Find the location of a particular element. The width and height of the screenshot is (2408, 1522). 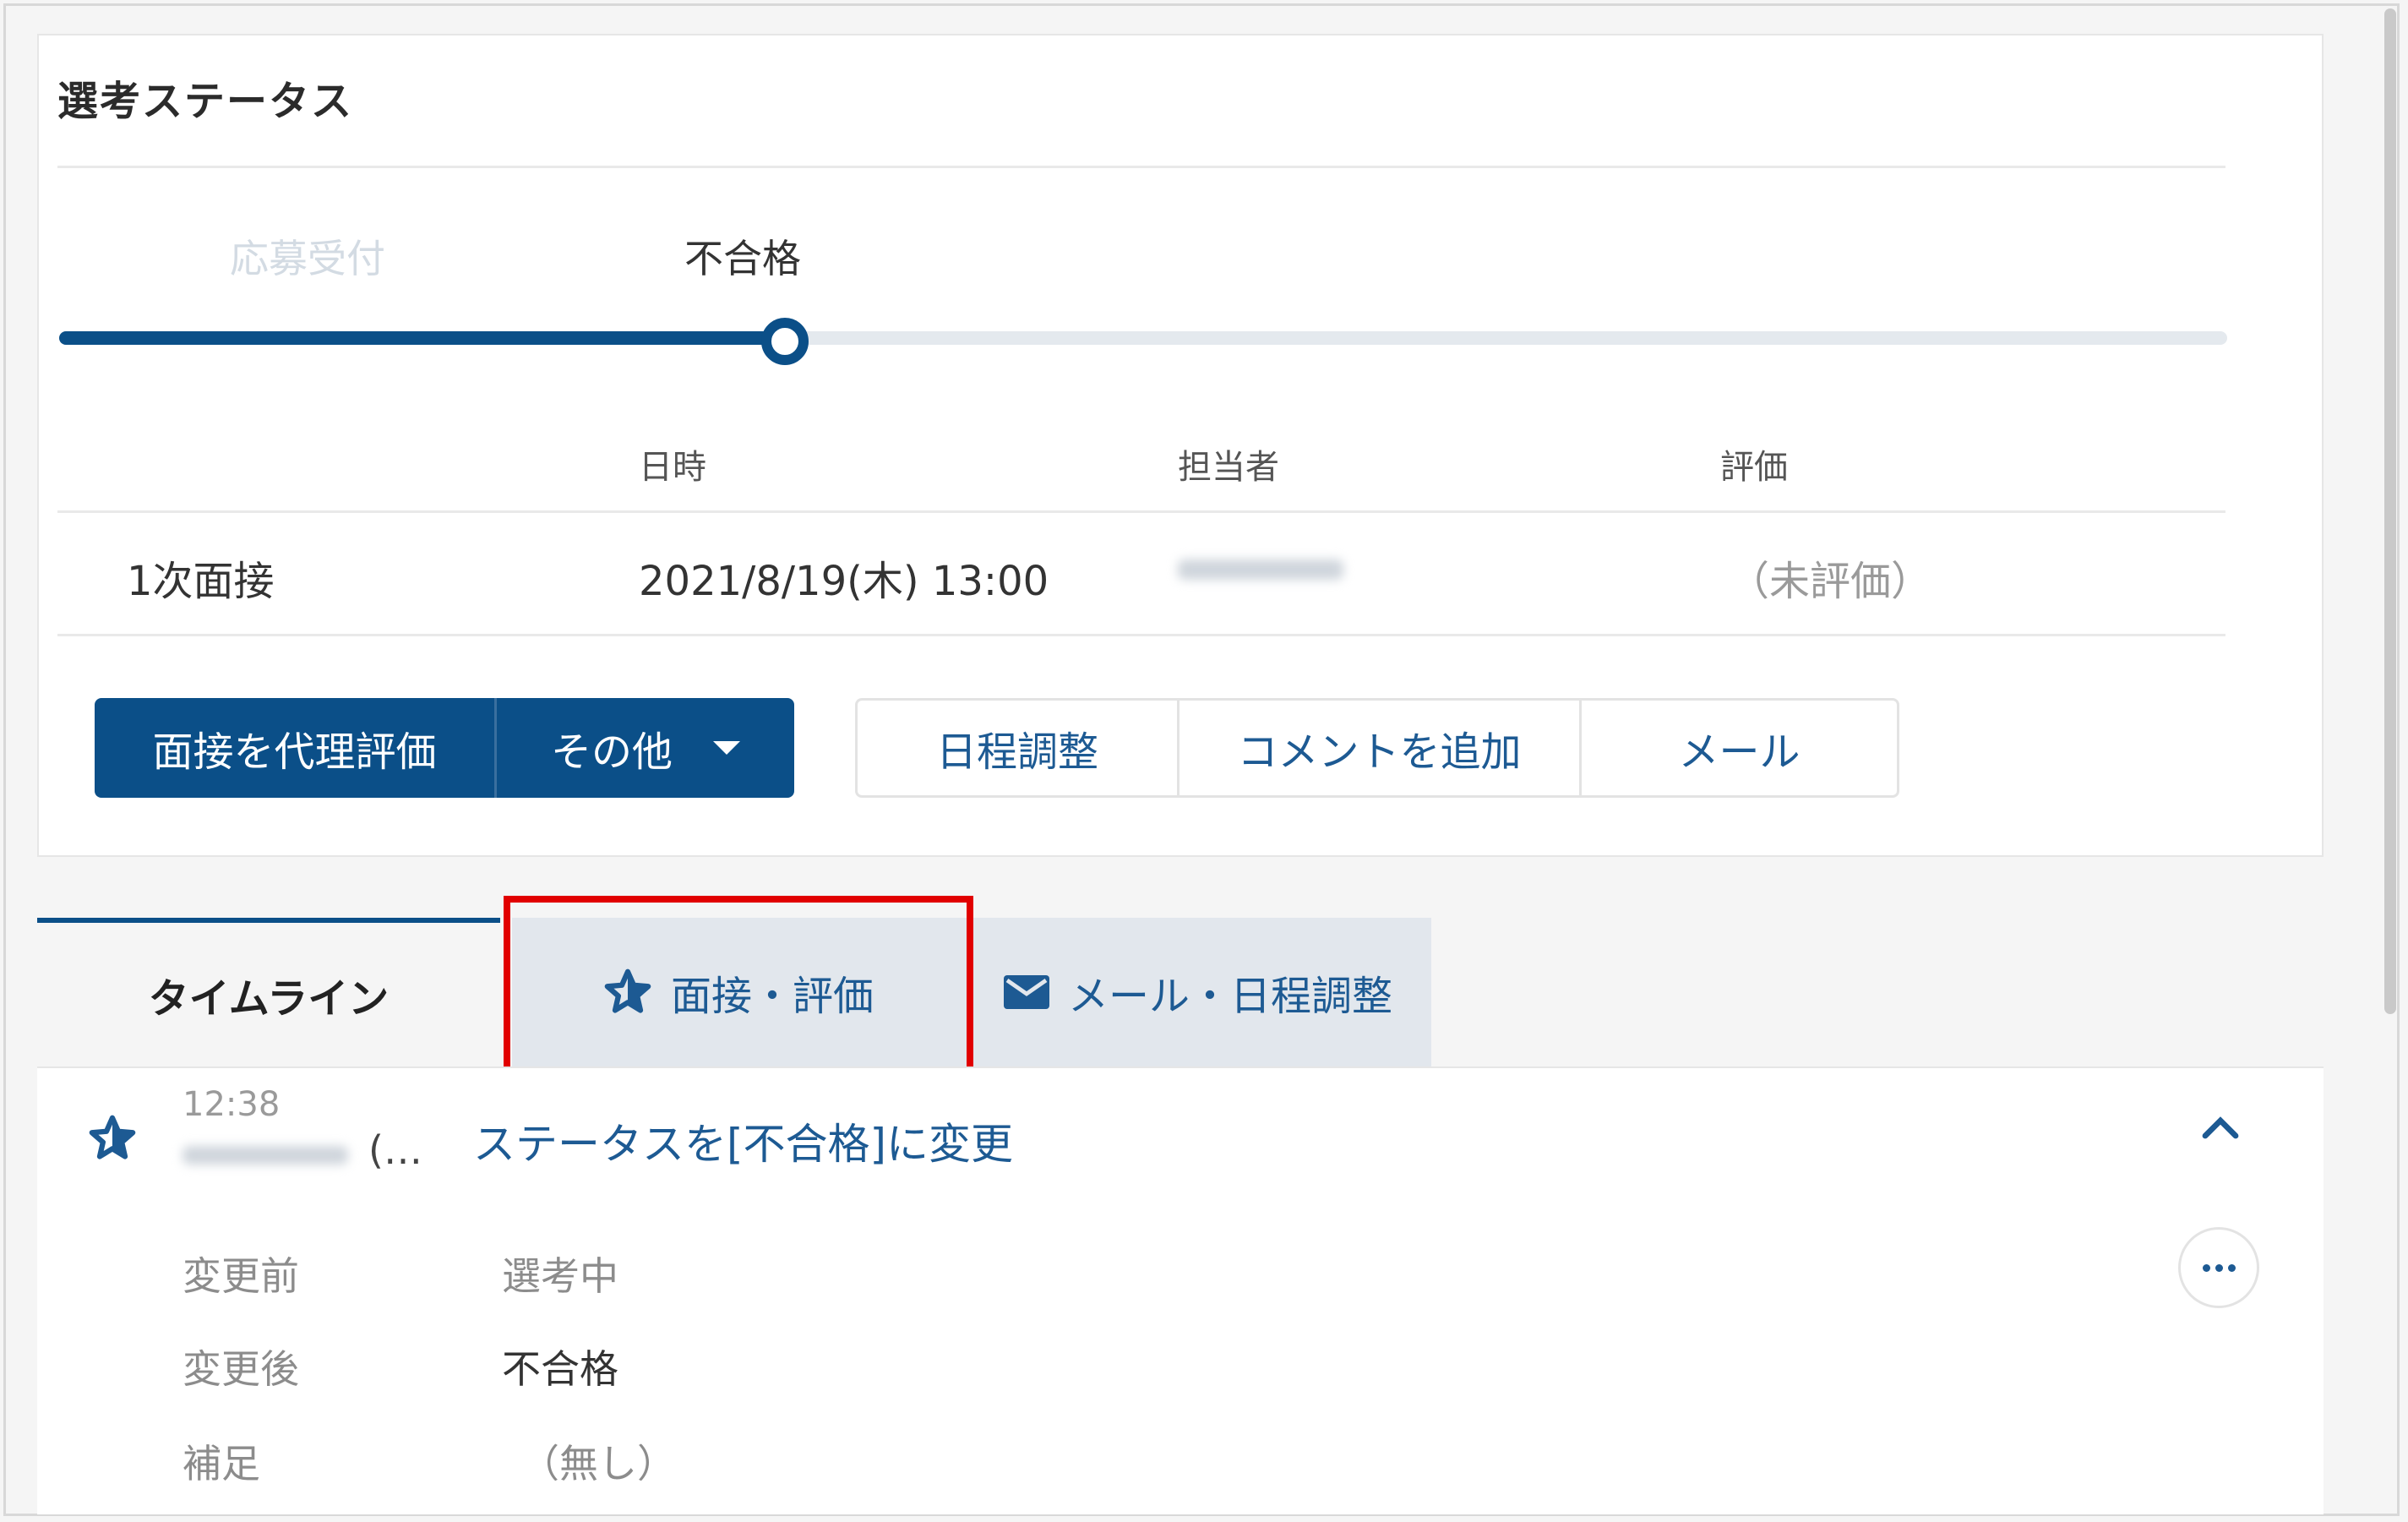

secondary-button-group: 日程調整 コメントを追加 メール is located at coordinates (1377, 748).